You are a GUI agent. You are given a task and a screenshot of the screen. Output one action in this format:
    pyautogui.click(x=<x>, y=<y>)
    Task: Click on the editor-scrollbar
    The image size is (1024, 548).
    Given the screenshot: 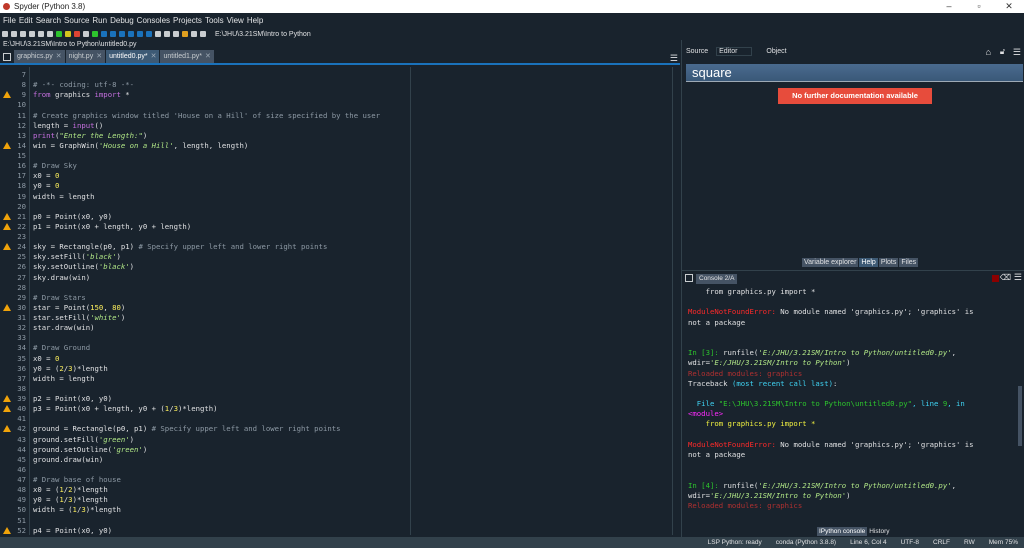 What is the action you would take?
    pyautogui.click(x=676, y=301)
    